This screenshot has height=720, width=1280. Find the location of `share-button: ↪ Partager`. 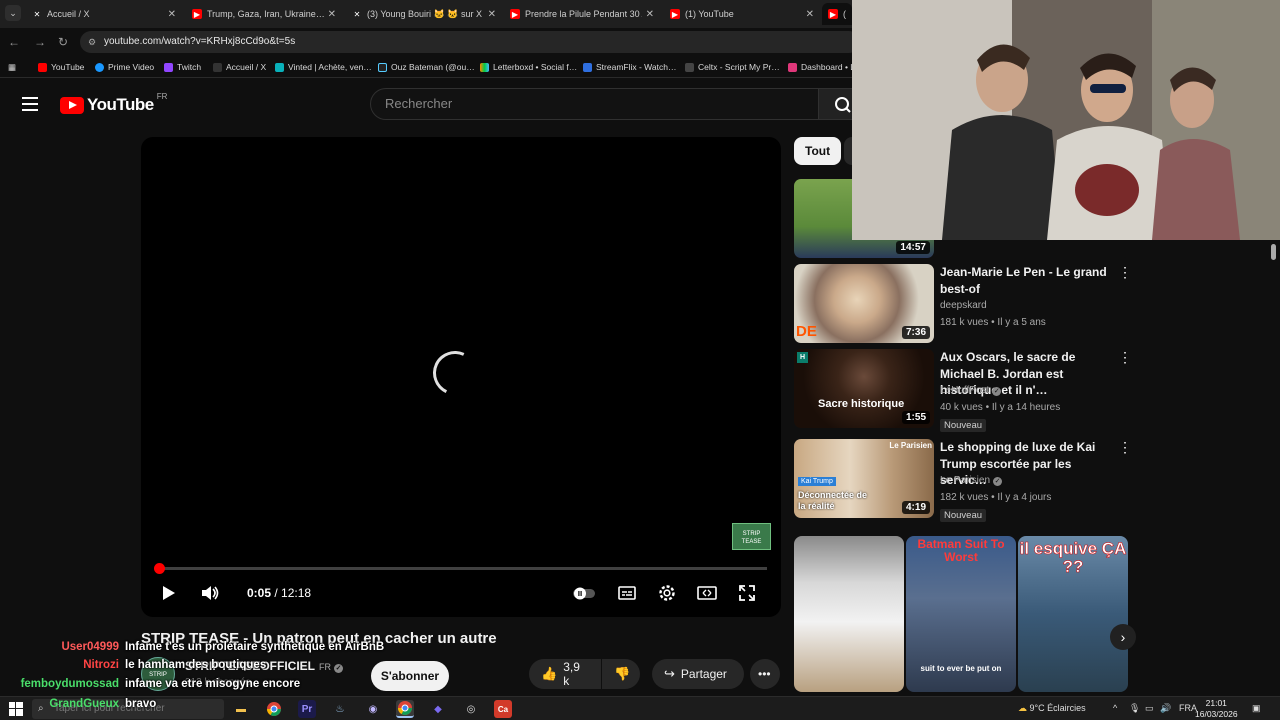

share-button: ↪ Partager is located at coordinates (698, 674).